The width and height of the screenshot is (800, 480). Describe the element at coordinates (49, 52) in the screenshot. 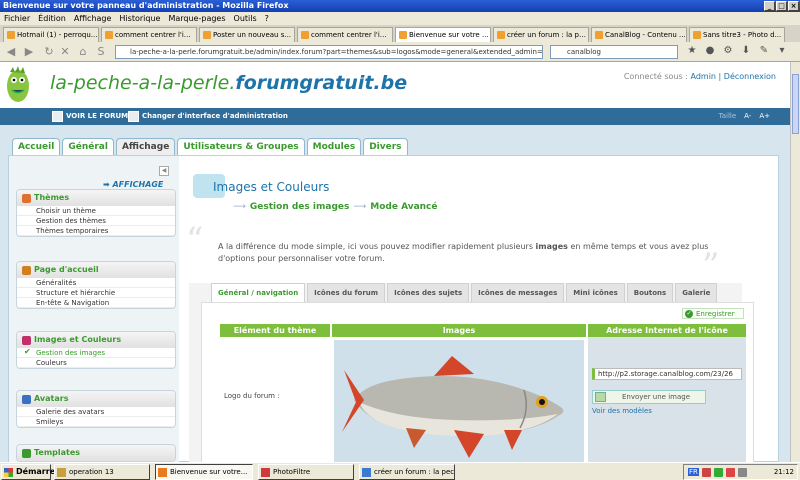

I see `reload-icon: ↻` at that location.